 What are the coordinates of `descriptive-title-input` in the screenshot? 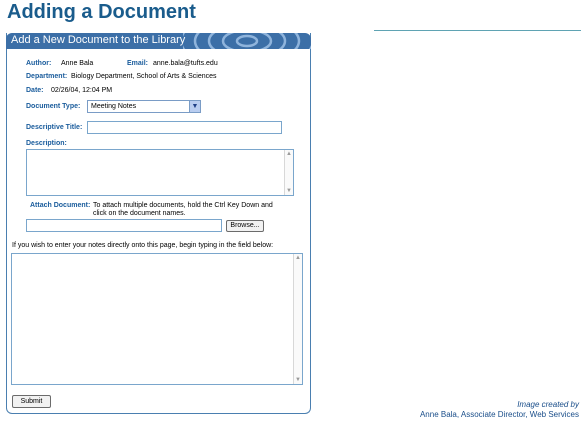 It's located at (184, 127).